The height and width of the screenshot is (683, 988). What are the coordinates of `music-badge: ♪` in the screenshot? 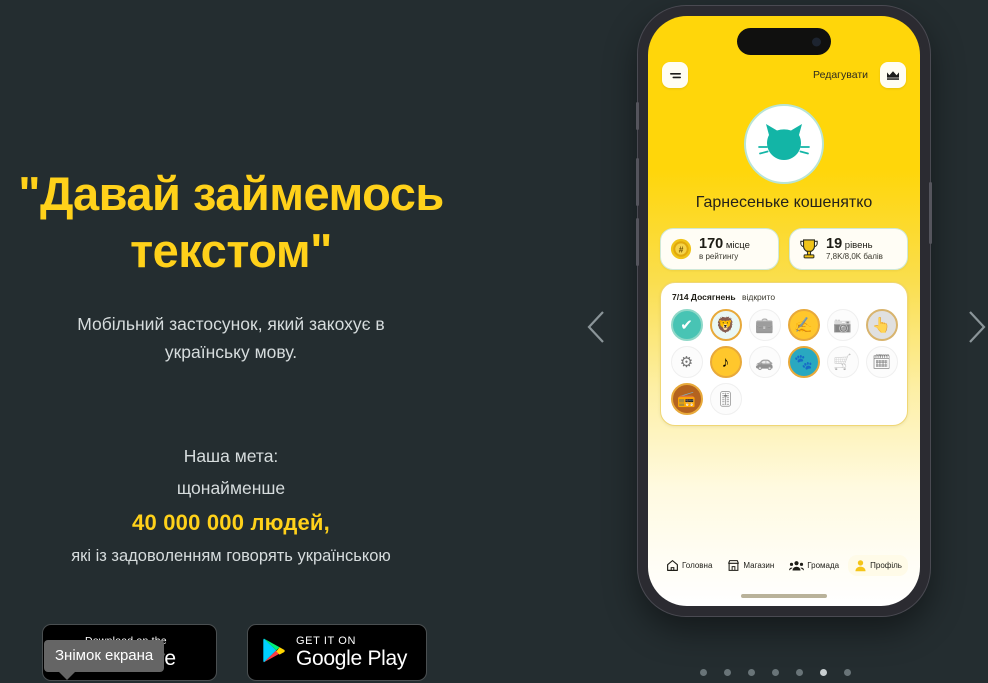 It's located at (725, 362).